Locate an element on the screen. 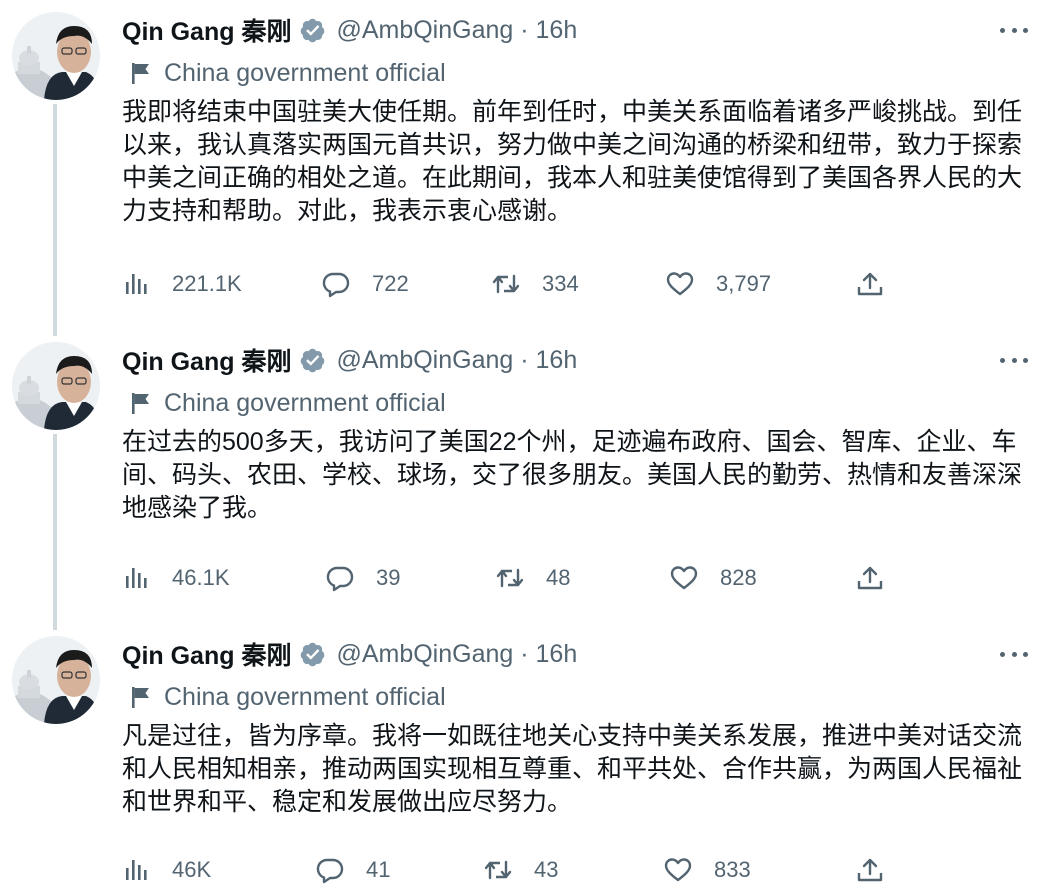  views-count: 46.1K is located at coordinates (201, 577).